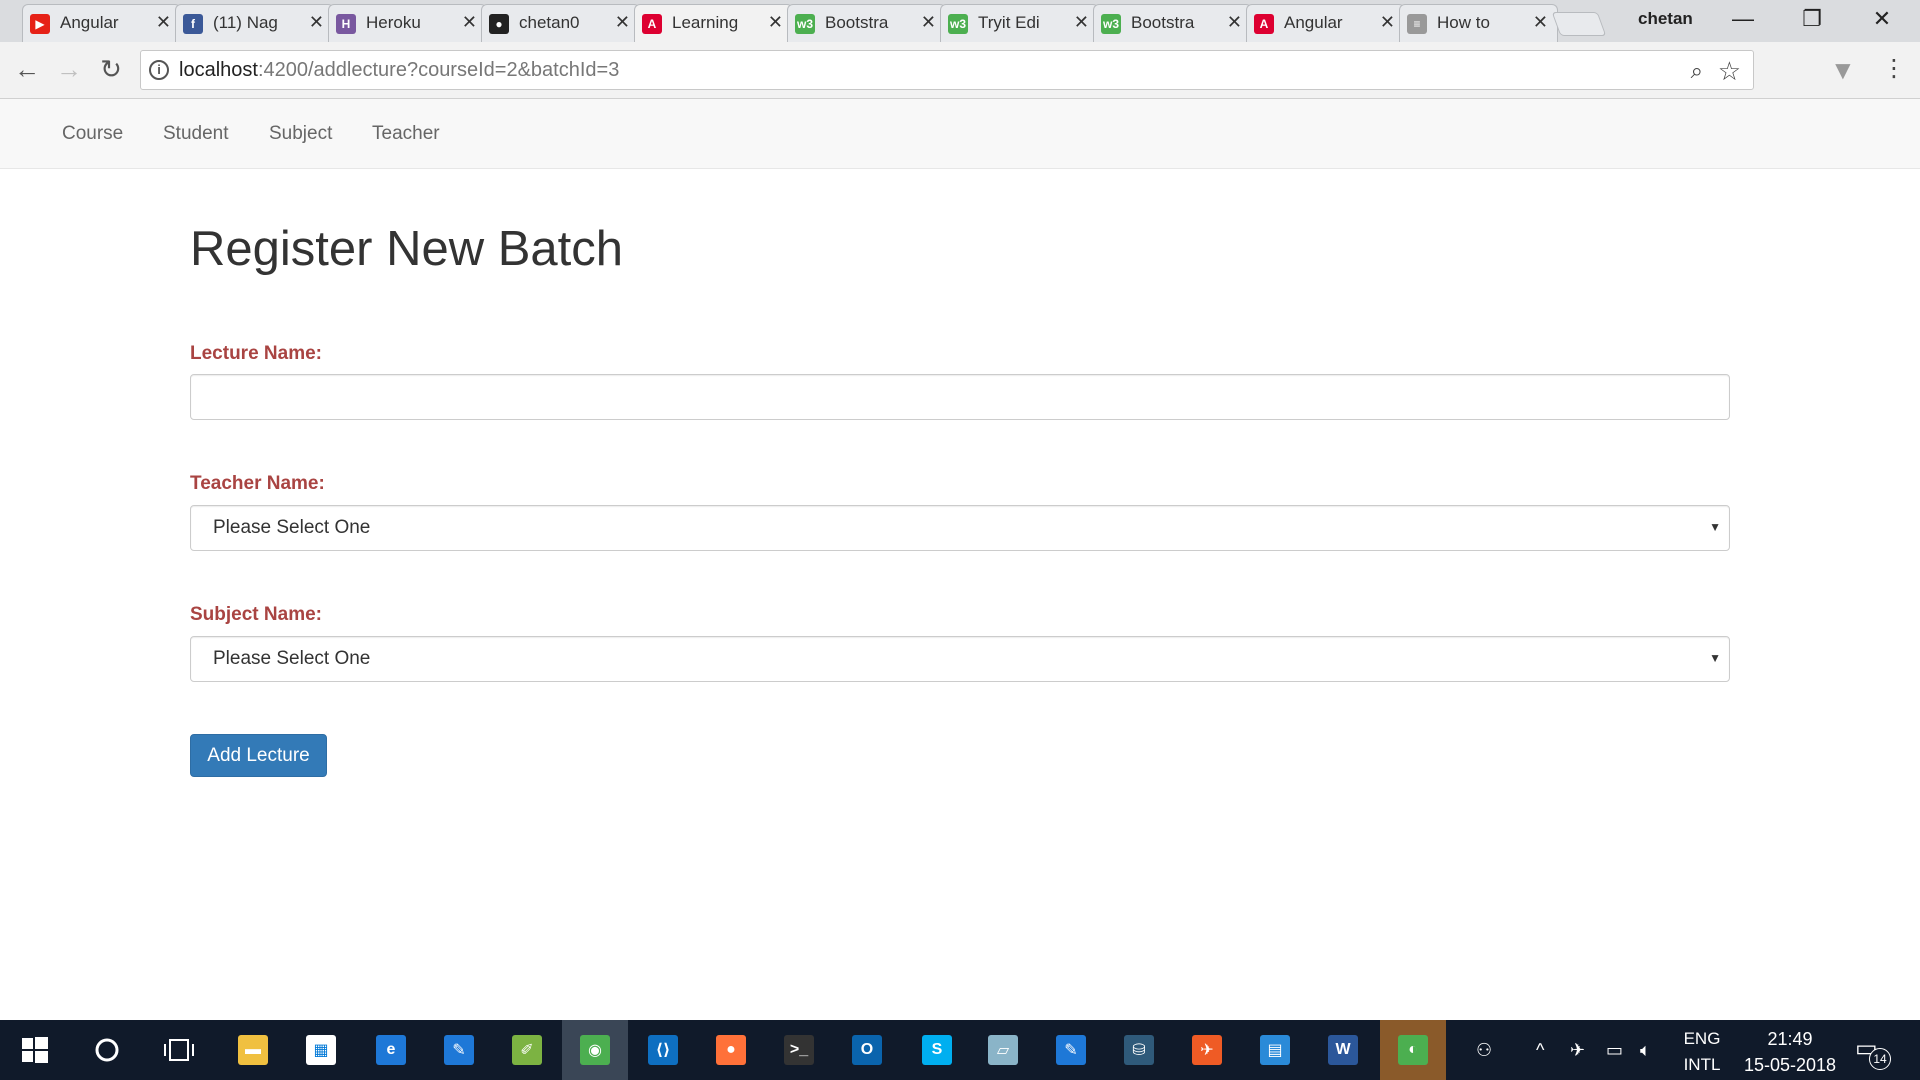  Describe the element at coordinates (193, 24) in the screenshot. I see `facebook-icon: f` at that location.